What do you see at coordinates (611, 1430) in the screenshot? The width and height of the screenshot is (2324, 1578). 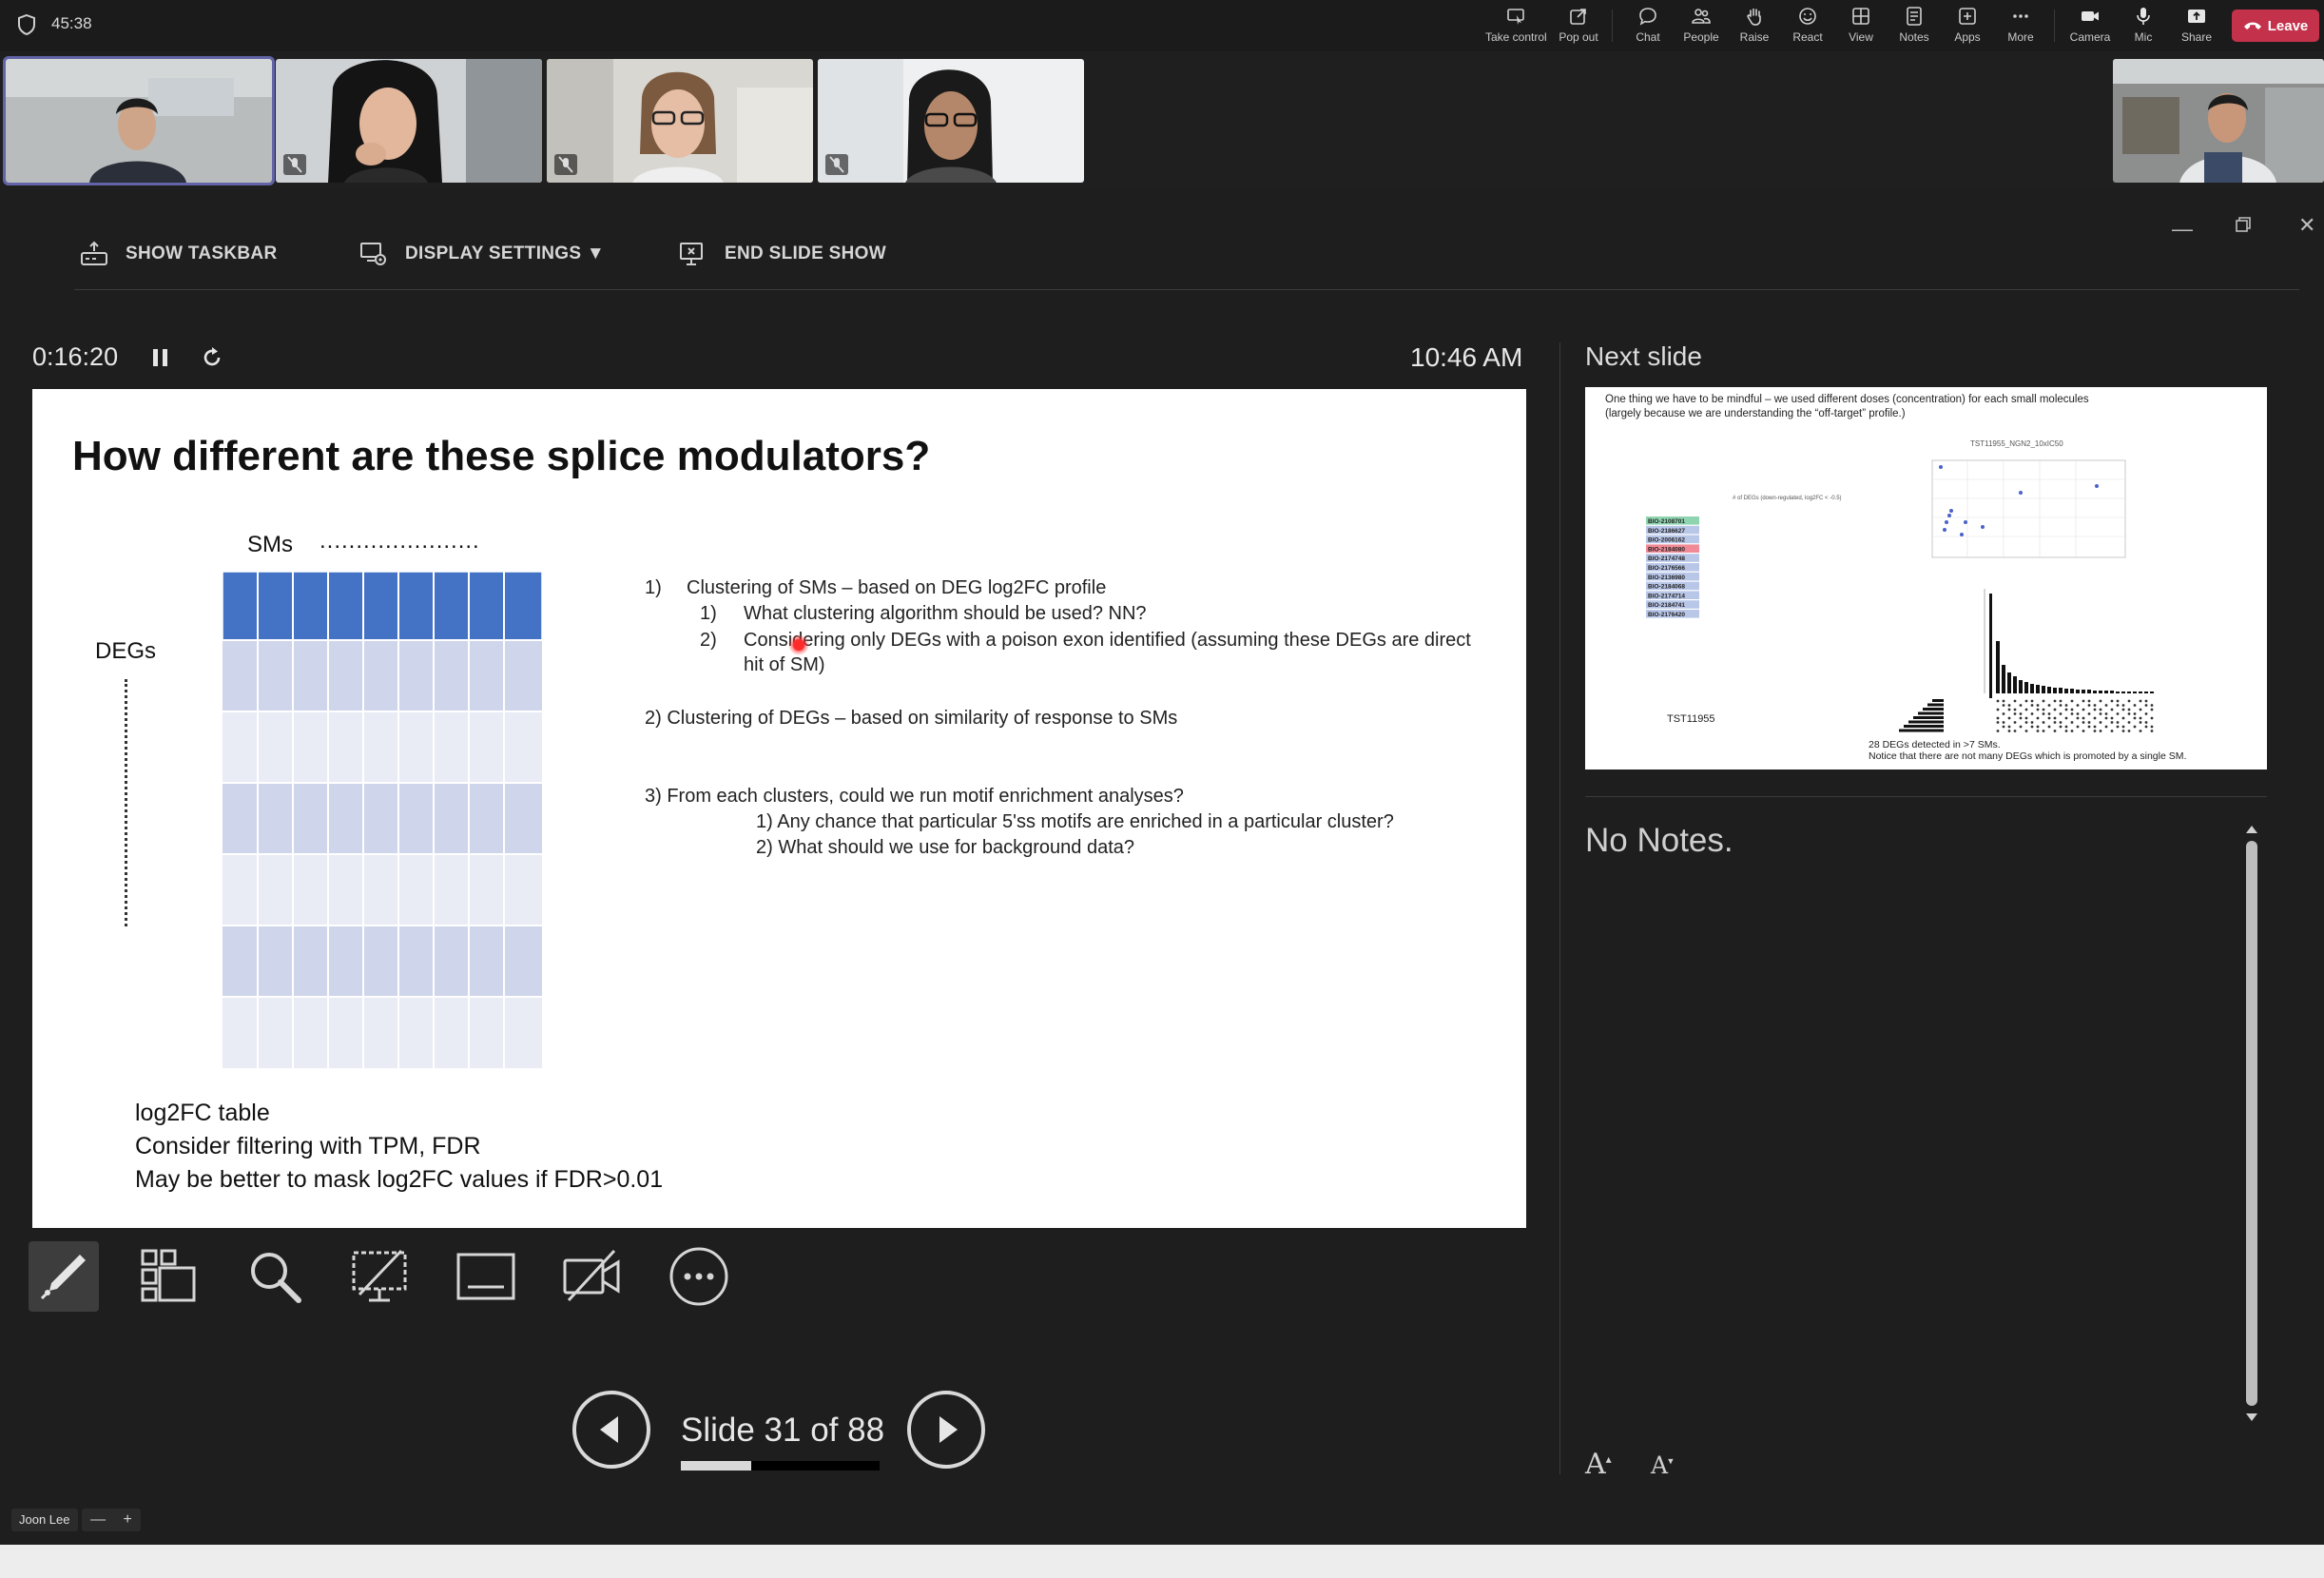 I see `previous-slide-button` at bounding box center [611, 1430].